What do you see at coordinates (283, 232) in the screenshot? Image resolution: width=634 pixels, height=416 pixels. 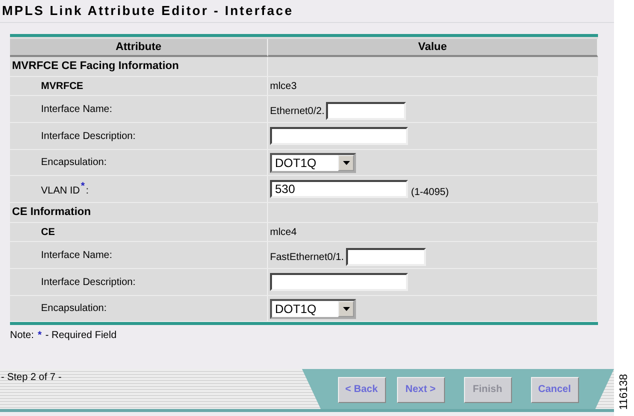 I see `value-text: mlce4` at bounding box center [283, 232].